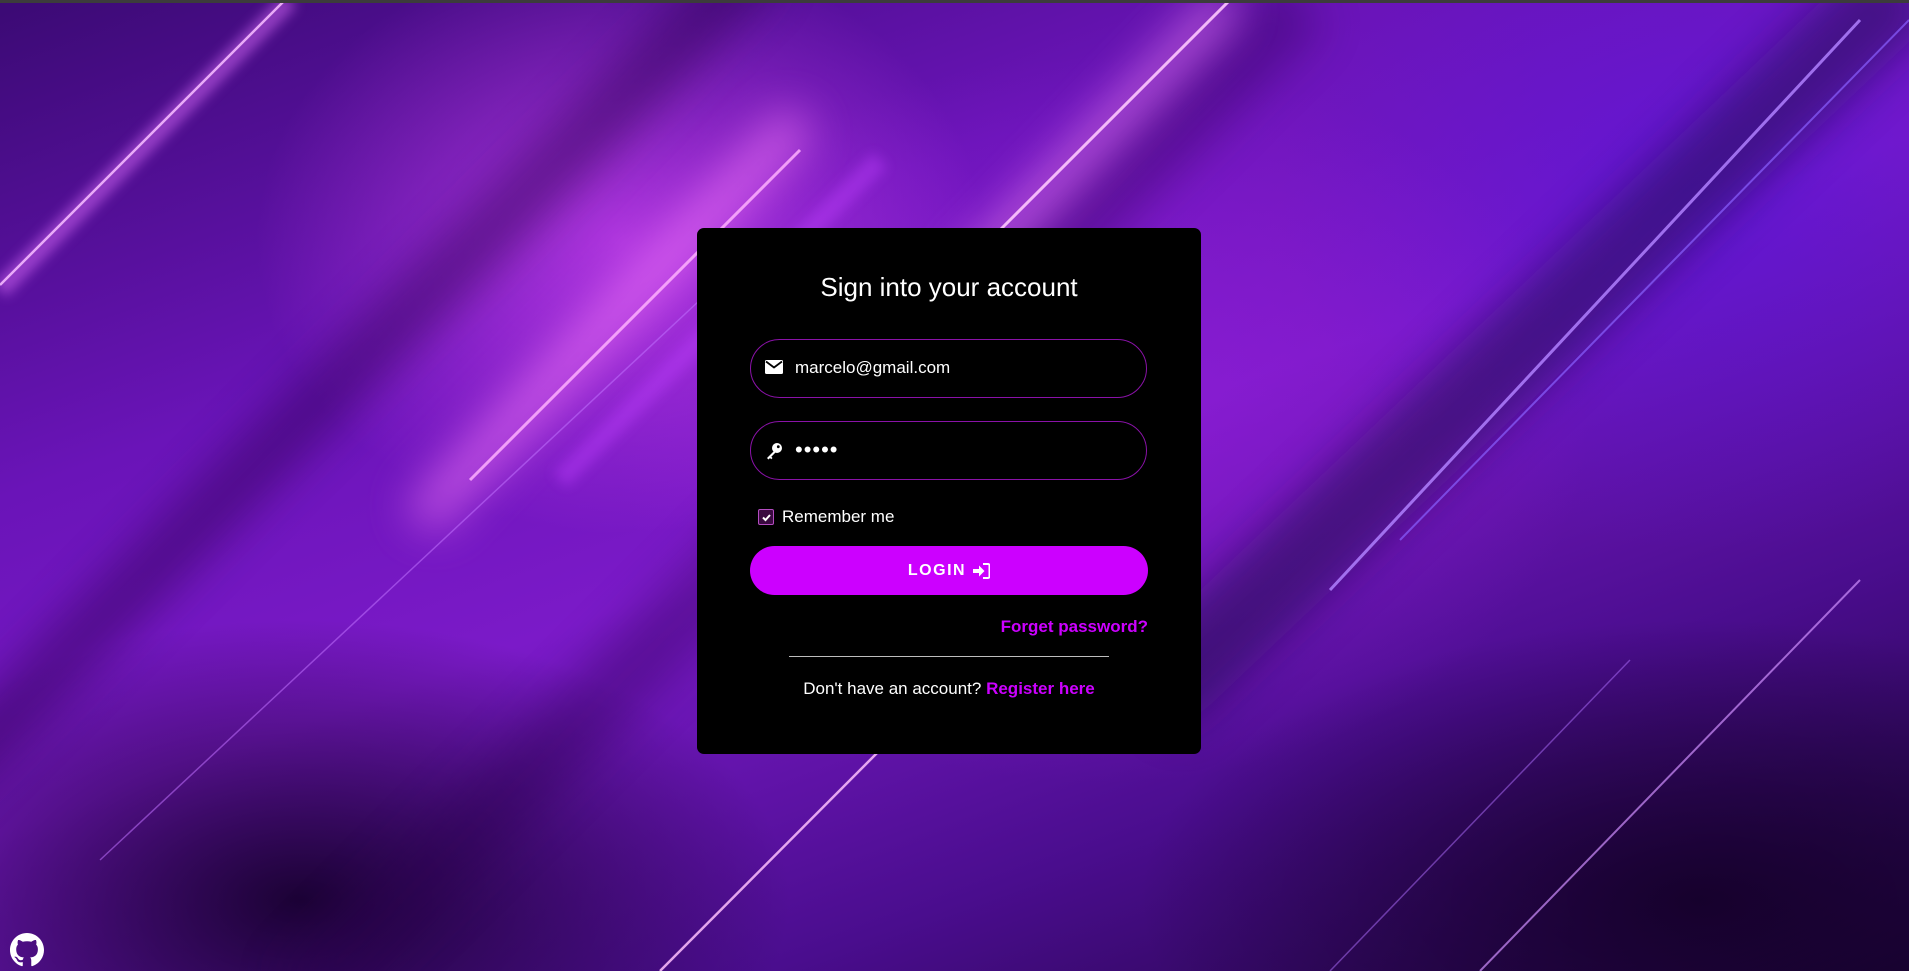 The width and height of the screenshot is (1909, 971). What do you see at coordinates (775, 451) in the screenshot?
I see `key-icon` at bounding box center [775, 451].